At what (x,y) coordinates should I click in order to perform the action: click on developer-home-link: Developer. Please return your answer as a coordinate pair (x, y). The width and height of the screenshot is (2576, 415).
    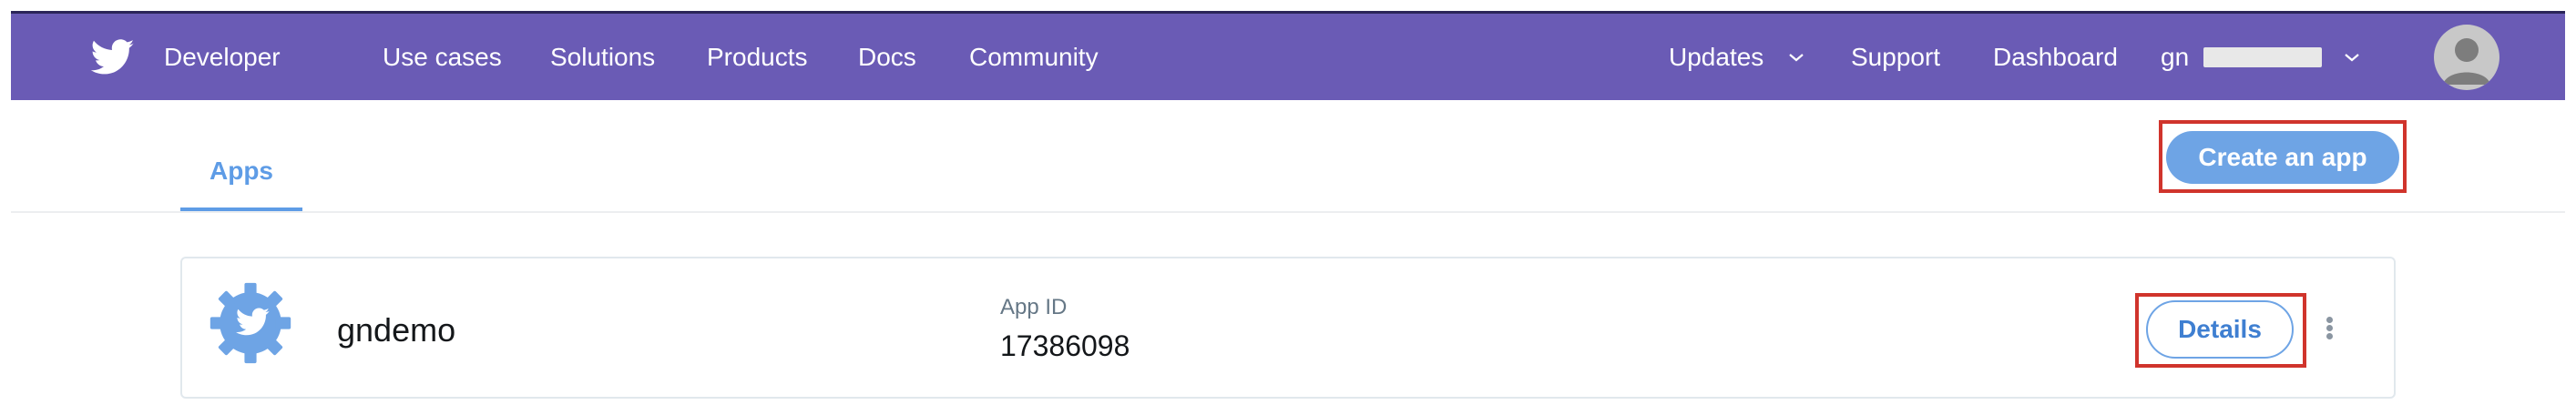
    Looking at the image, I should click on (222, 57).